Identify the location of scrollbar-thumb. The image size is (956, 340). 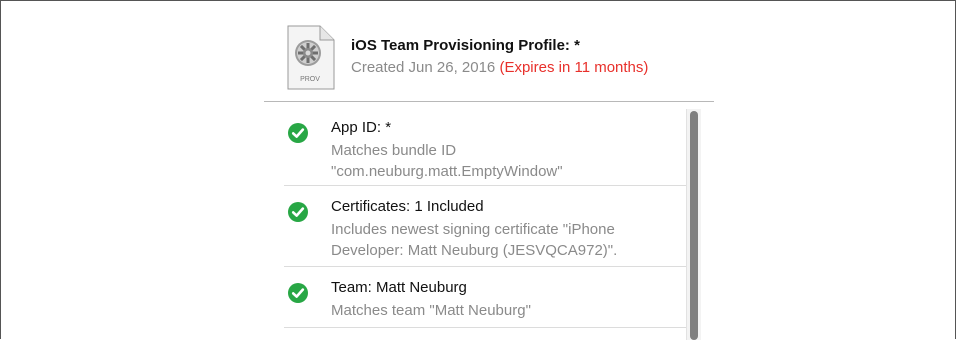
(694, 225).